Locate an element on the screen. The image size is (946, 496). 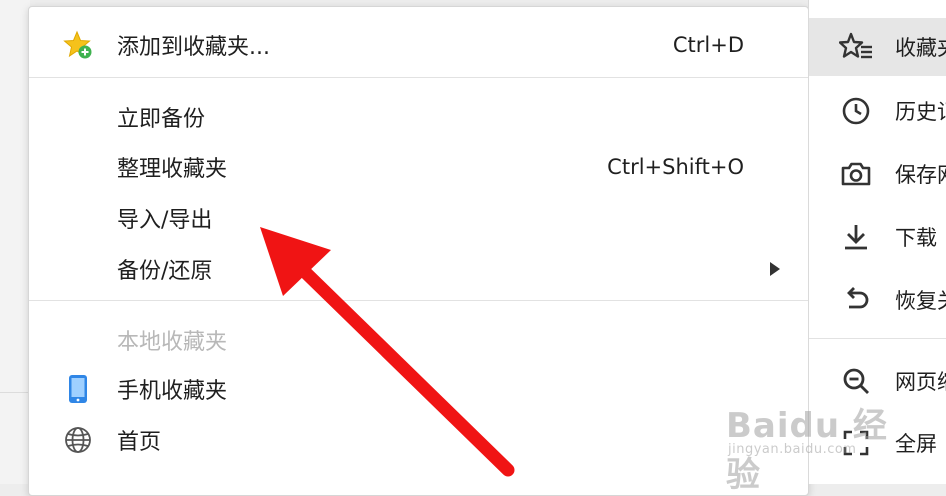
baidu-watermark: Baidu 经验 jingyan.baidu.com is located at coordinates (811, 446).